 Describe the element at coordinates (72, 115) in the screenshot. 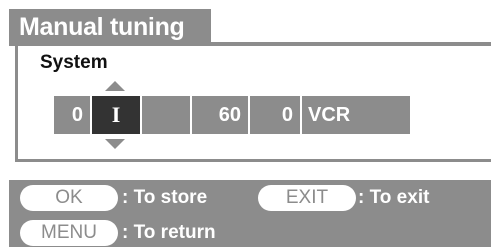

I see `field-1: 0` at that location.